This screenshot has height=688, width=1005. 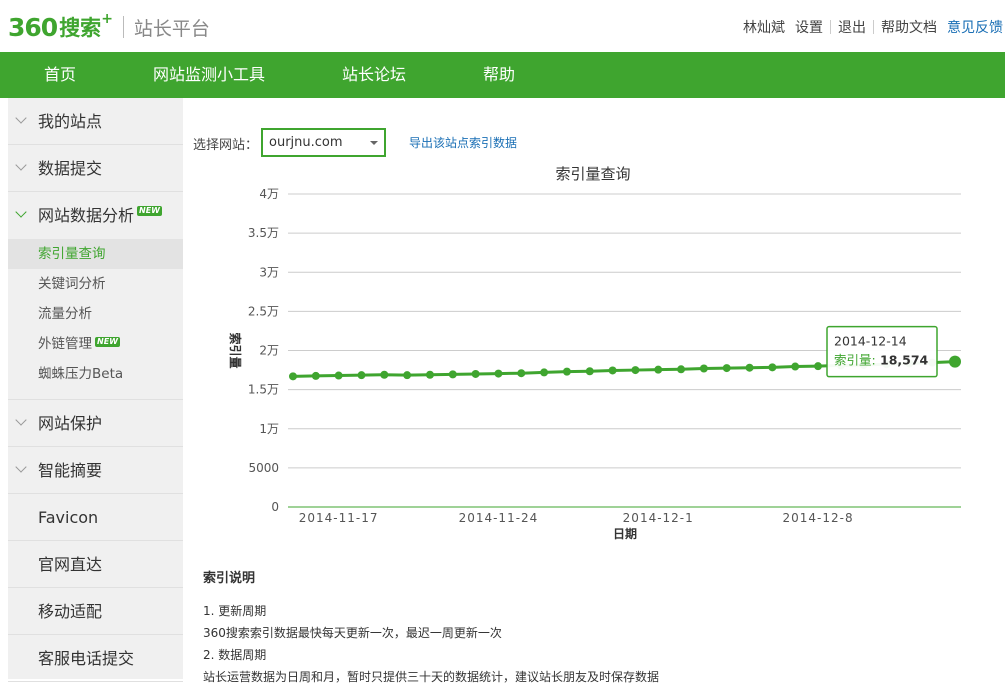 What do you see at coordinates (499, 75) in the screenshot?
I see `nav-help: 帮助` at bounding box center [499, 75].